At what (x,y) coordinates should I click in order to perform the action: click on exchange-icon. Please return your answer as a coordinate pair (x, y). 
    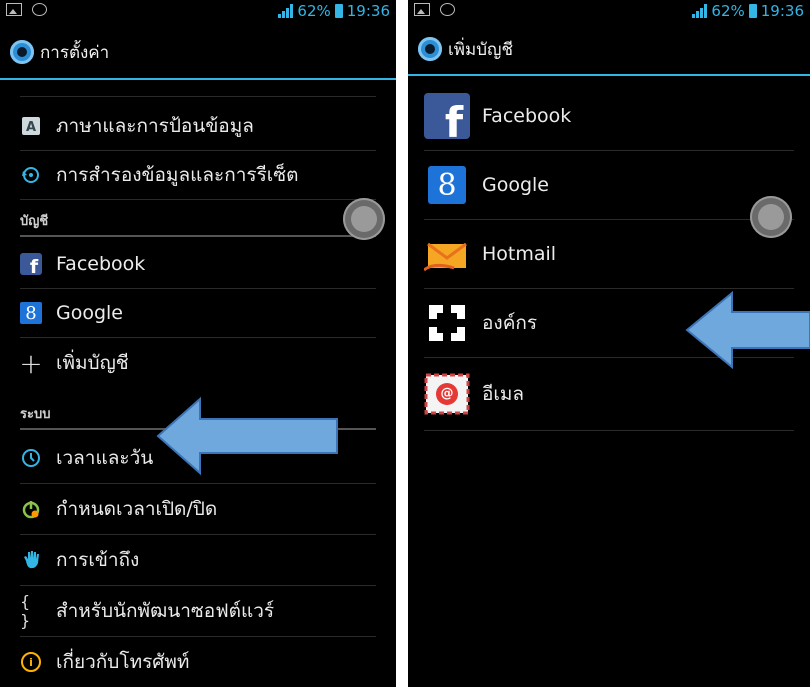
    Looking at the image, I should click on (447, 323).